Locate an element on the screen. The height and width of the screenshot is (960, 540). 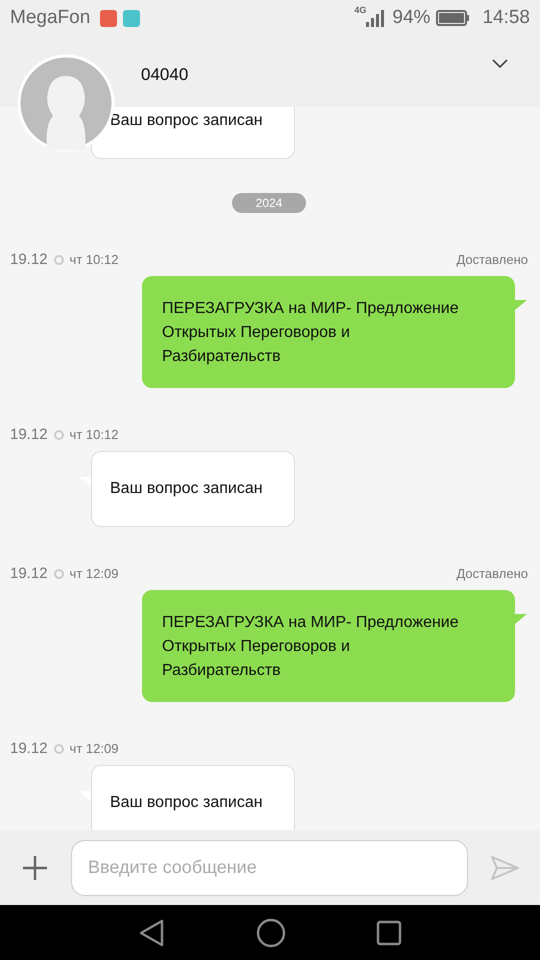
contact-name: 04040 is located at coordinates (164, 74).